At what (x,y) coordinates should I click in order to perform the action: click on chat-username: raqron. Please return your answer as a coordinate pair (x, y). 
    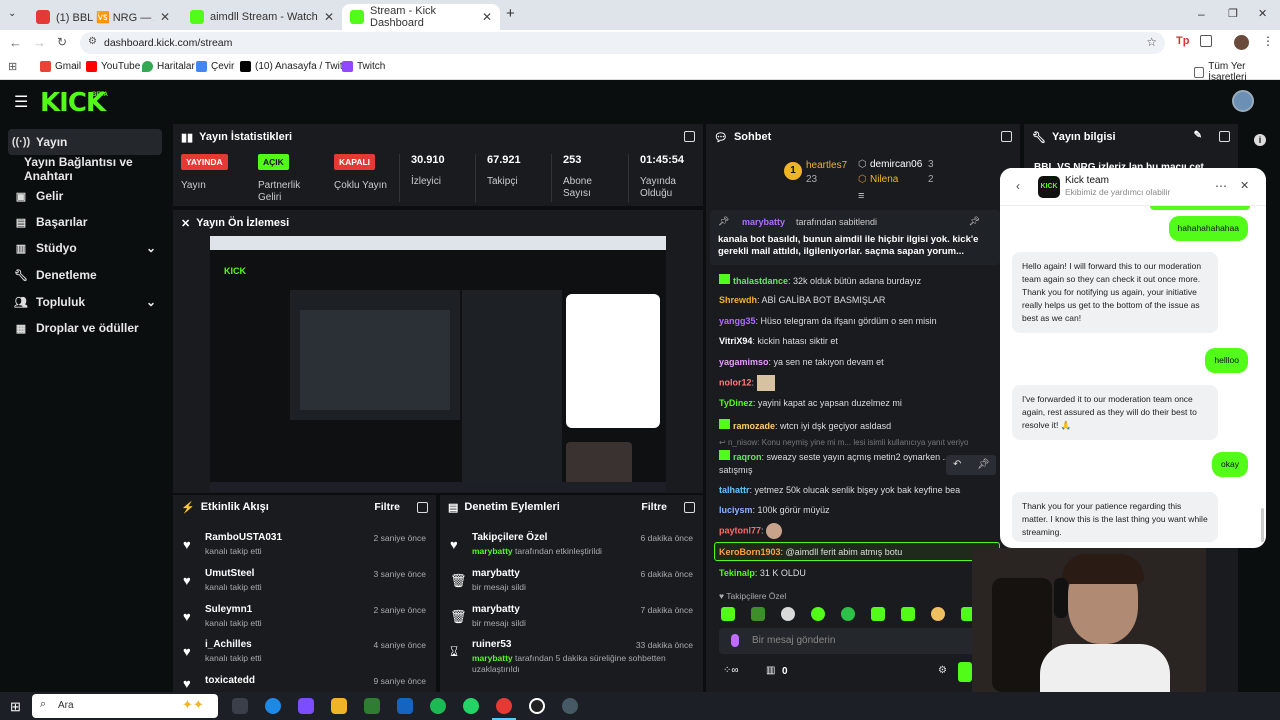
    Looking at the image, I should click on (747, 457).